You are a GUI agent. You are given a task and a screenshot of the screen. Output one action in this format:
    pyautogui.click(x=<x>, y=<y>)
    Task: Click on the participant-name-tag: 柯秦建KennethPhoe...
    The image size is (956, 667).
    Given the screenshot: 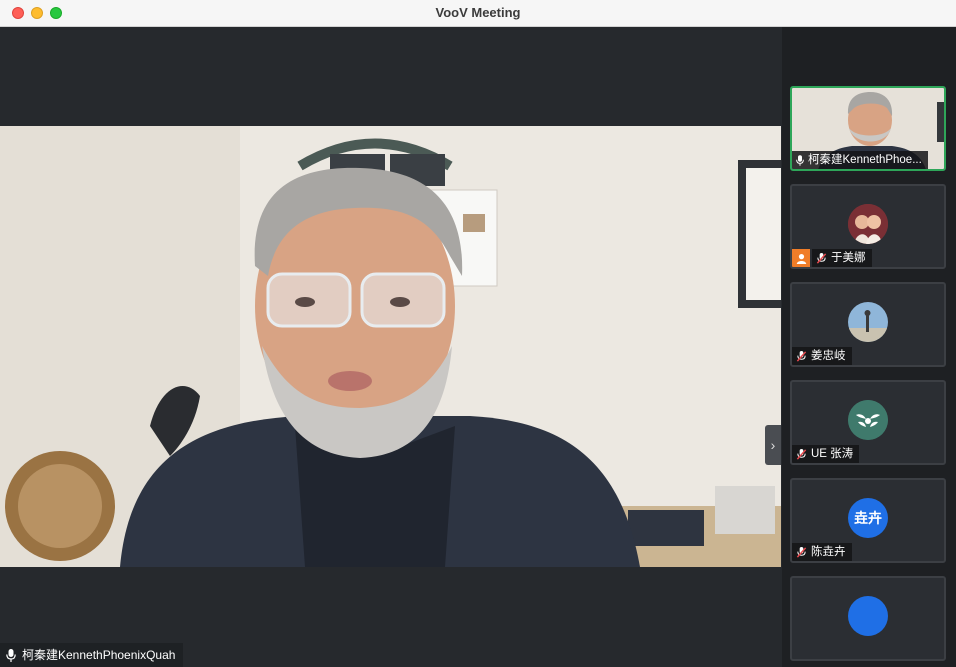 What is the action you would take?
    pyautogui.click(x=860, y=160)
    